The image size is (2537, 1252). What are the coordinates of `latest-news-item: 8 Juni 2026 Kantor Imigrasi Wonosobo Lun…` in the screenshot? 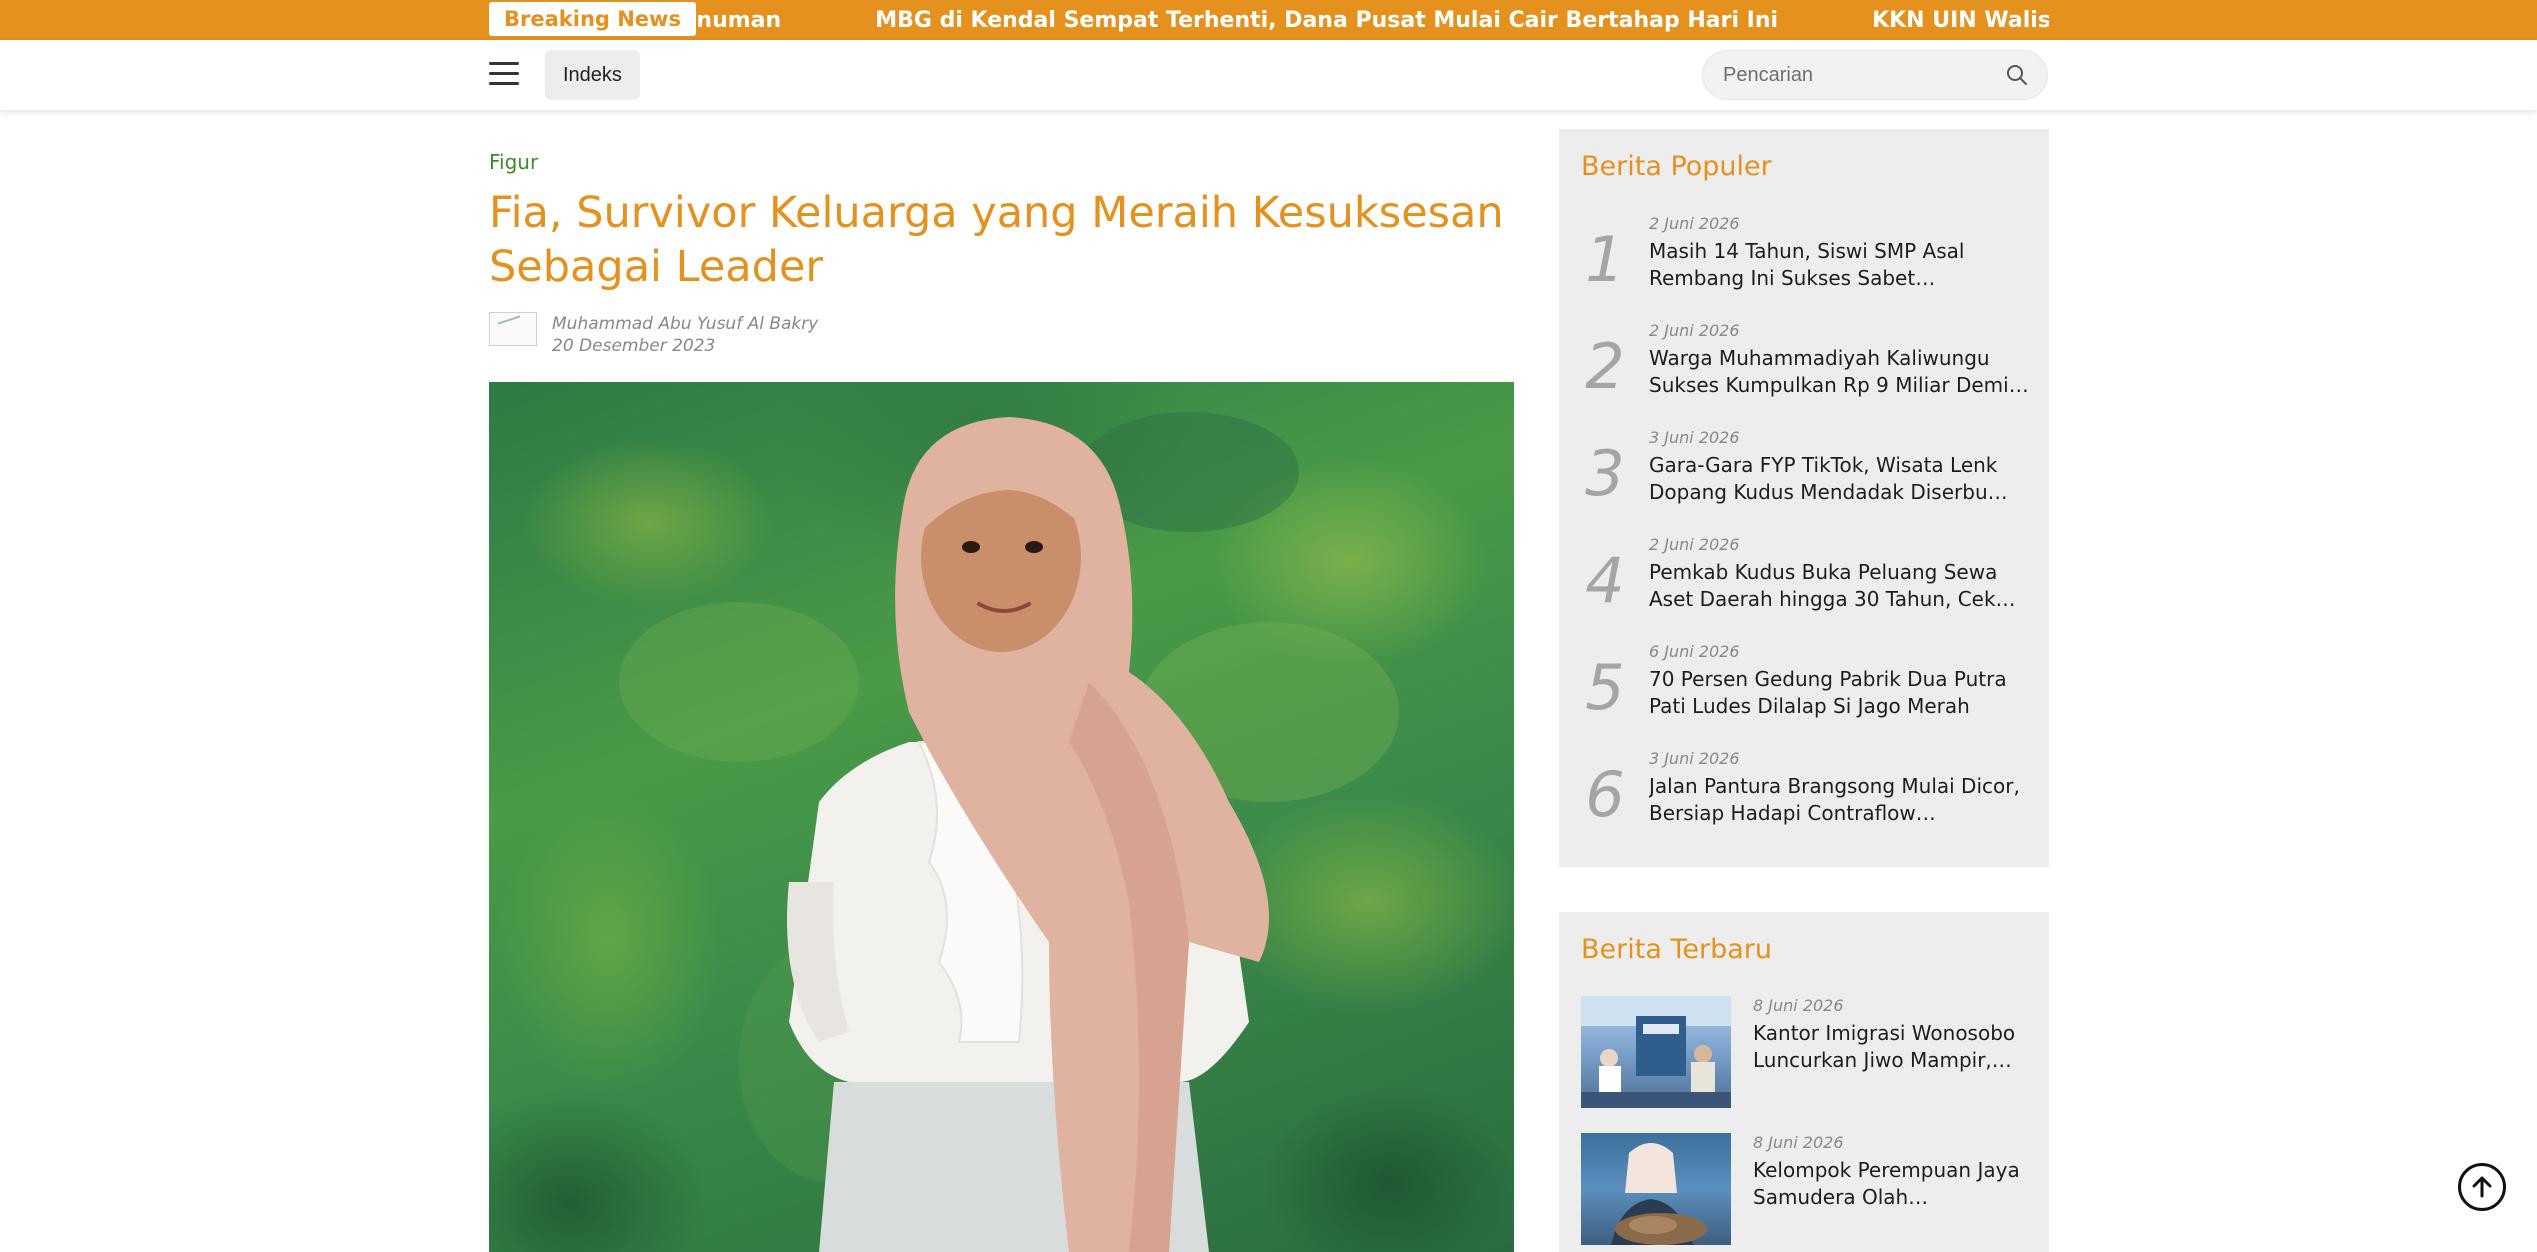 It's located at (1806, 1052).